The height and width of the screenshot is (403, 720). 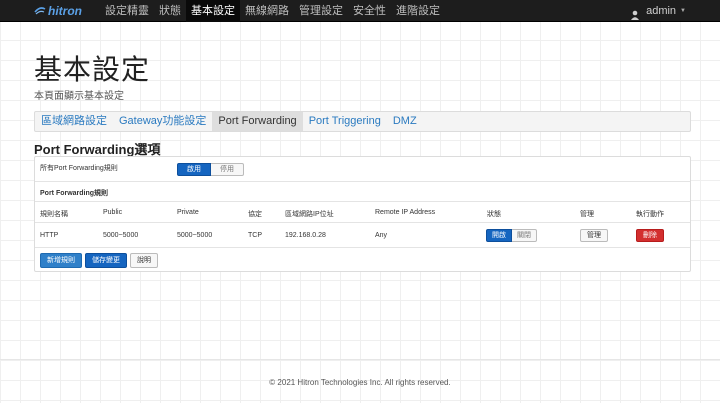 What do you see at coordinates (494, 214) in the screenshot?
I see `header-status: 狀態` at bounding box center [494, 214].